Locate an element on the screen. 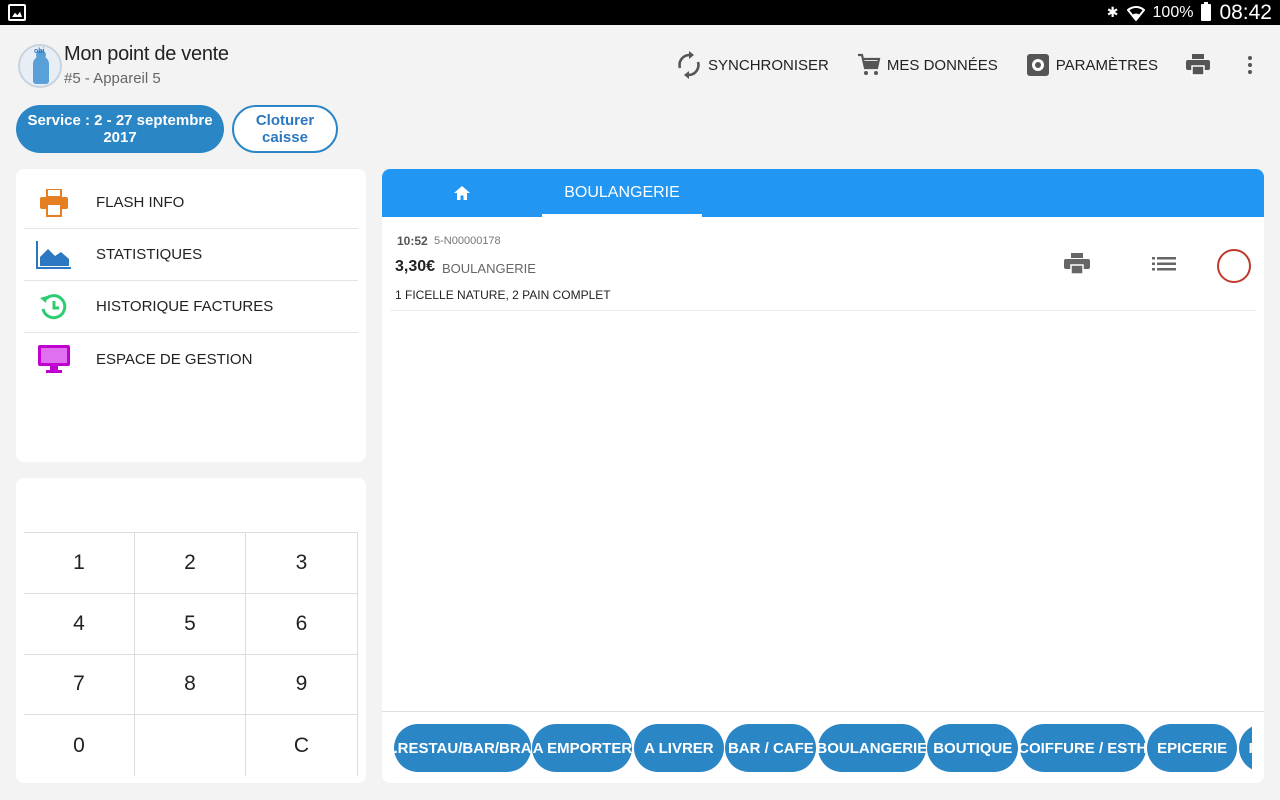  app-logo: obi is located at coordinates (40, 66).